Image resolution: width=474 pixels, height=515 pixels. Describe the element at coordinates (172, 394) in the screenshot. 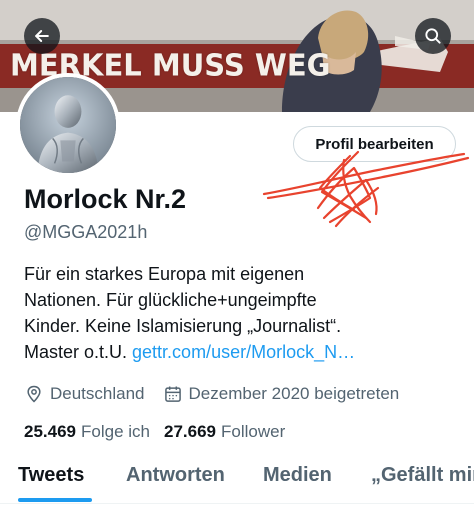

I see `calendar-icon` at that location.